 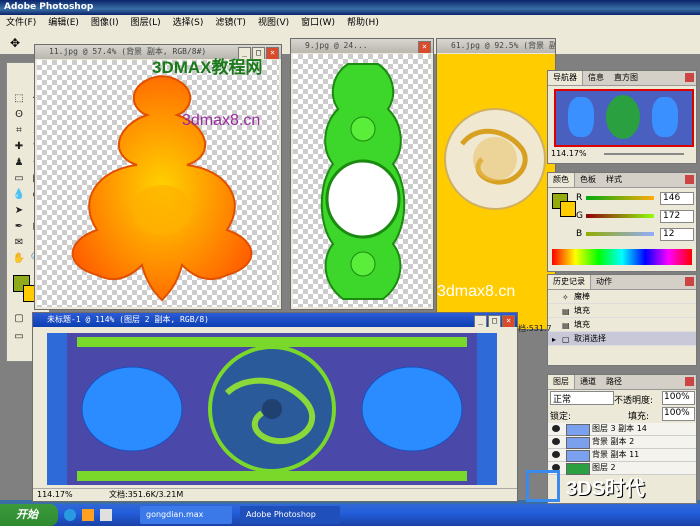 I want to click on wand-icon: ✧, so click(x=565, y=297).